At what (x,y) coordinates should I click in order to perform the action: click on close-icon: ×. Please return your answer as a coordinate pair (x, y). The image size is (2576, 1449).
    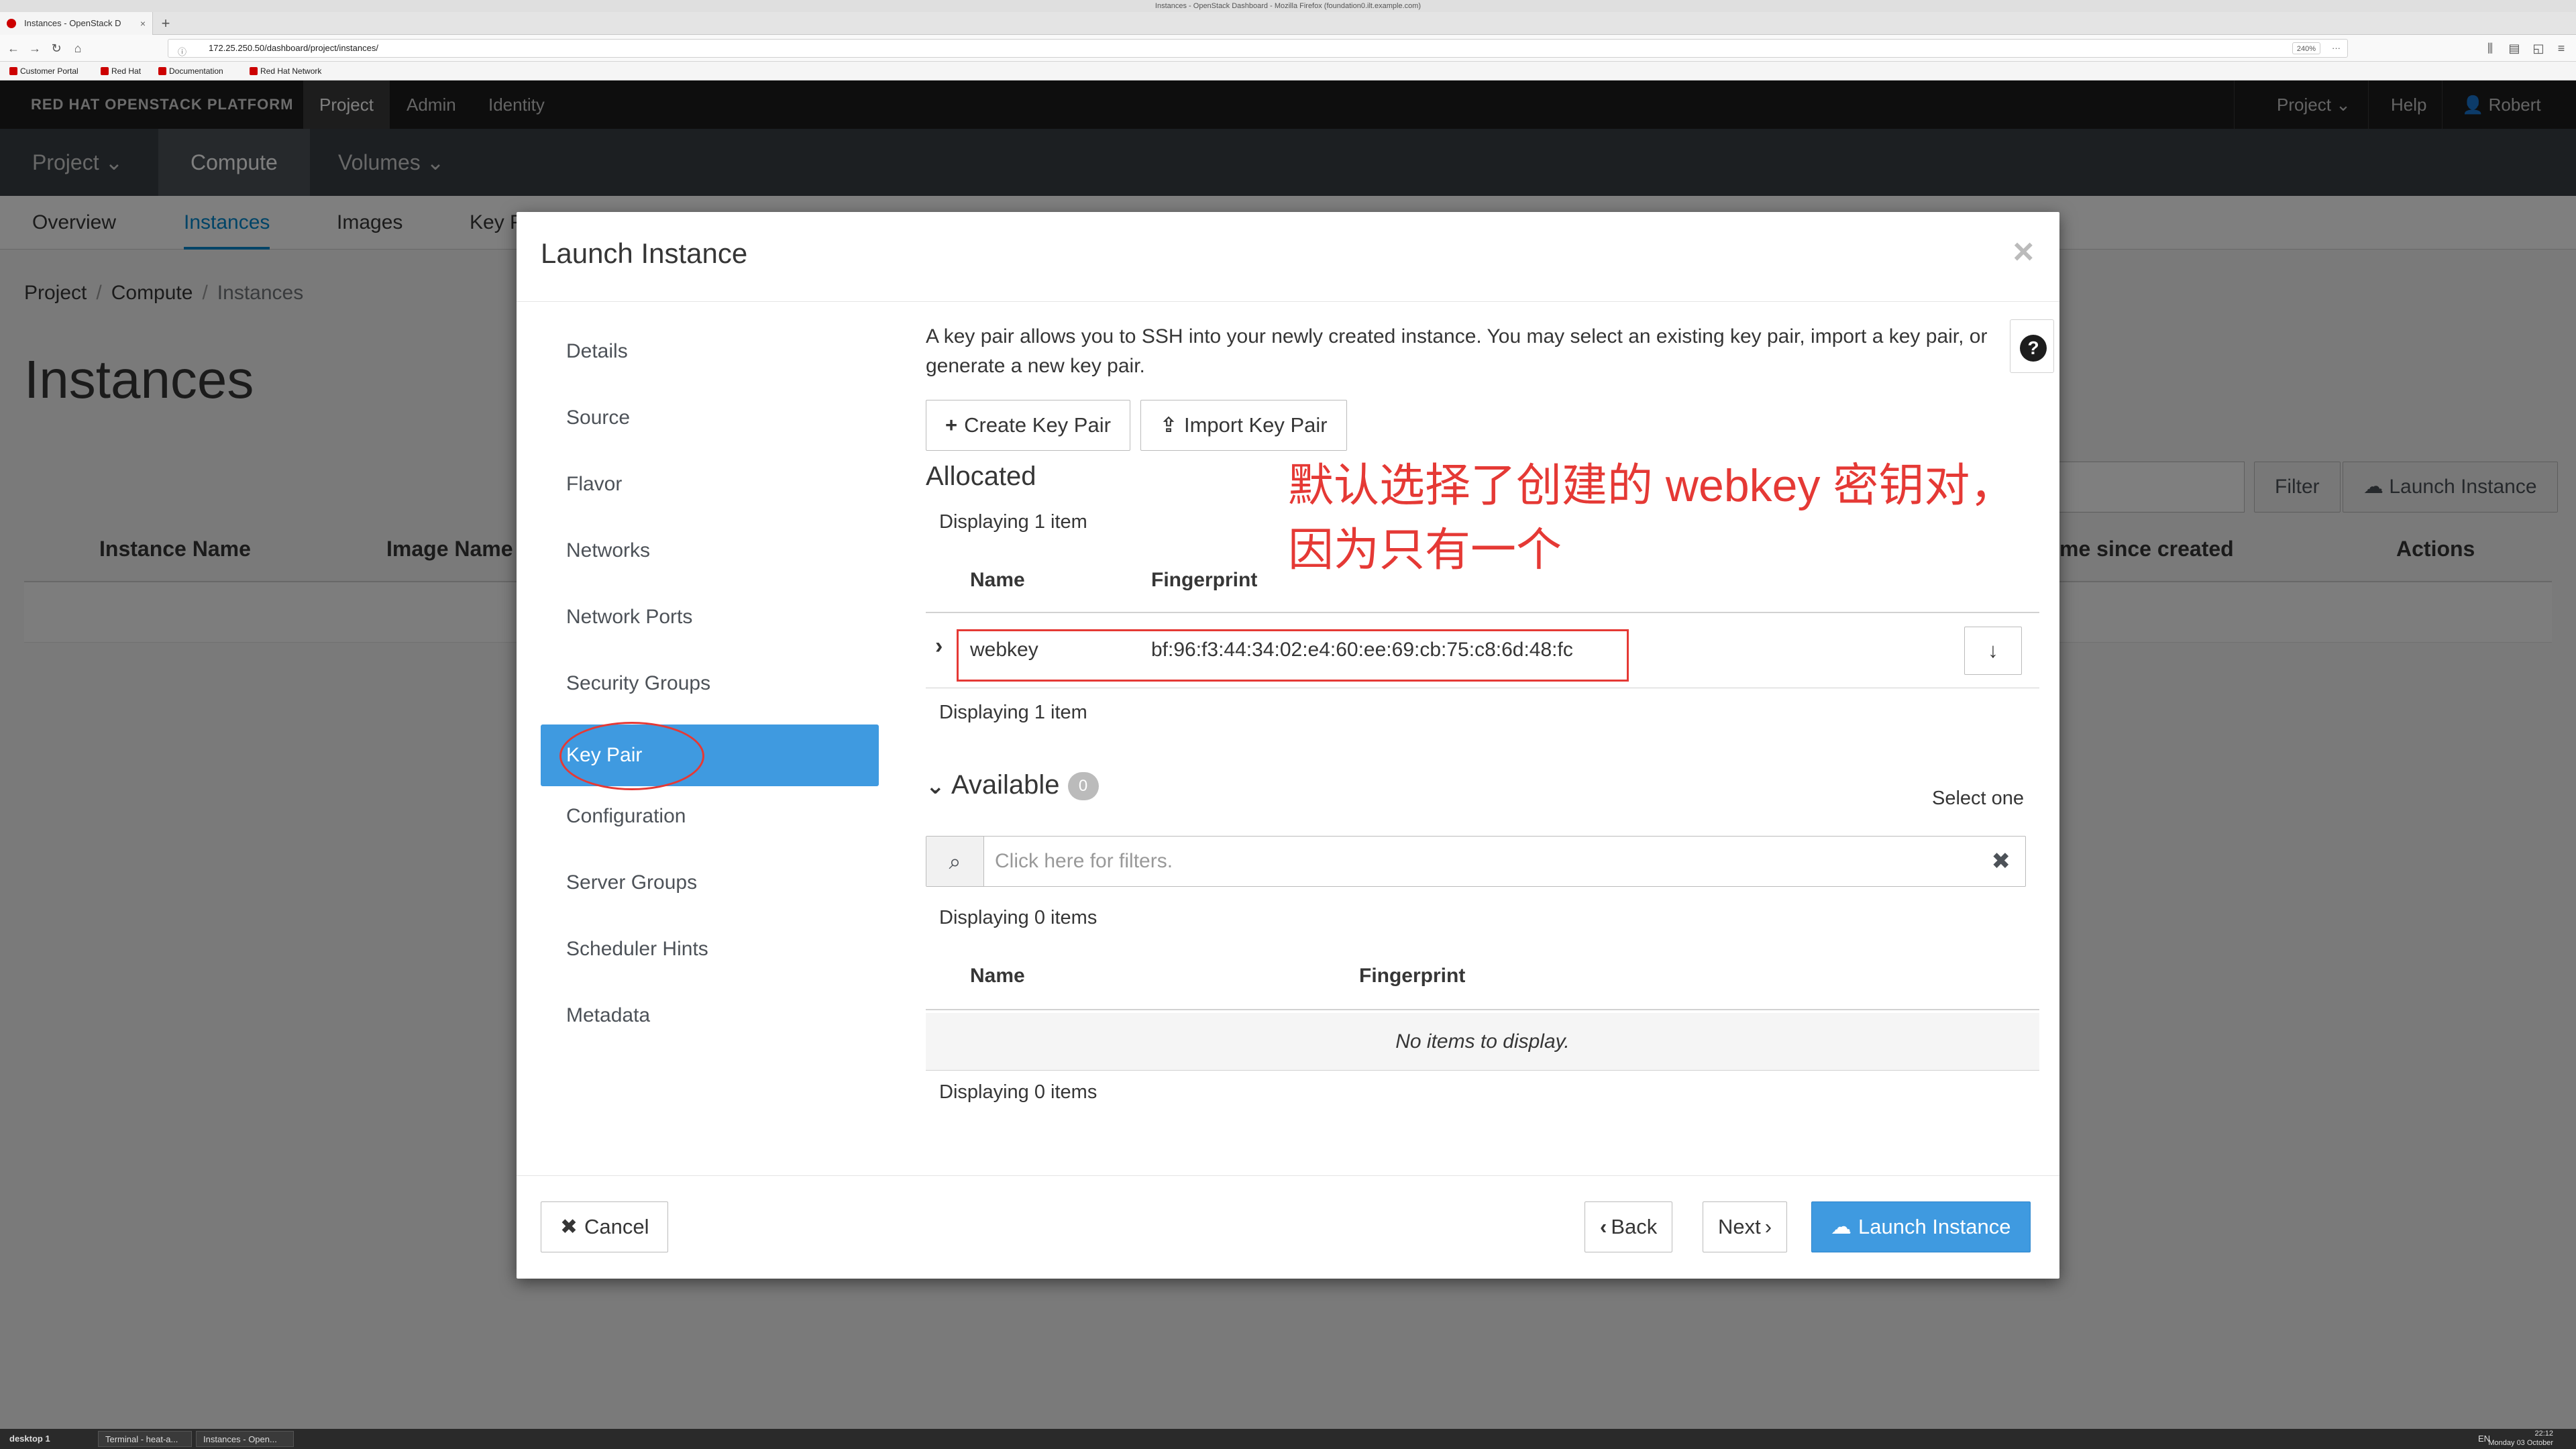
    Looking at the image, I should click on (2023, 251).